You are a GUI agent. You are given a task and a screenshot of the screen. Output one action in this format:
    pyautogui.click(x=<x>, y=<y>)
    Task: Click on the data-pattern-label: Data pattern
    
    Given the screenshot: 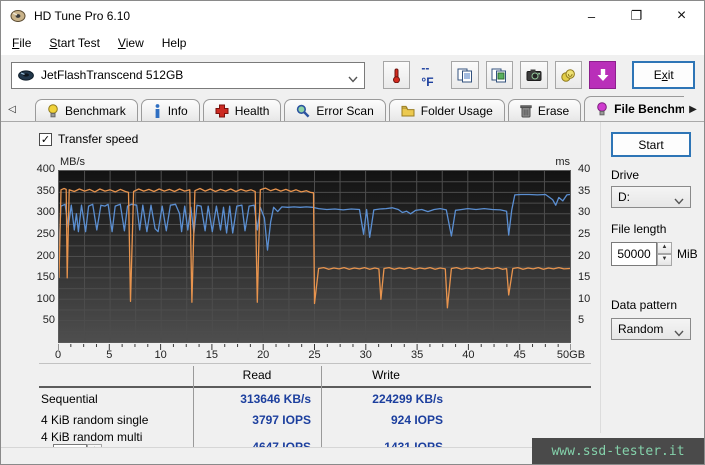 What is the action you would take?
    pyautogui.click(x=644, y=305)
    